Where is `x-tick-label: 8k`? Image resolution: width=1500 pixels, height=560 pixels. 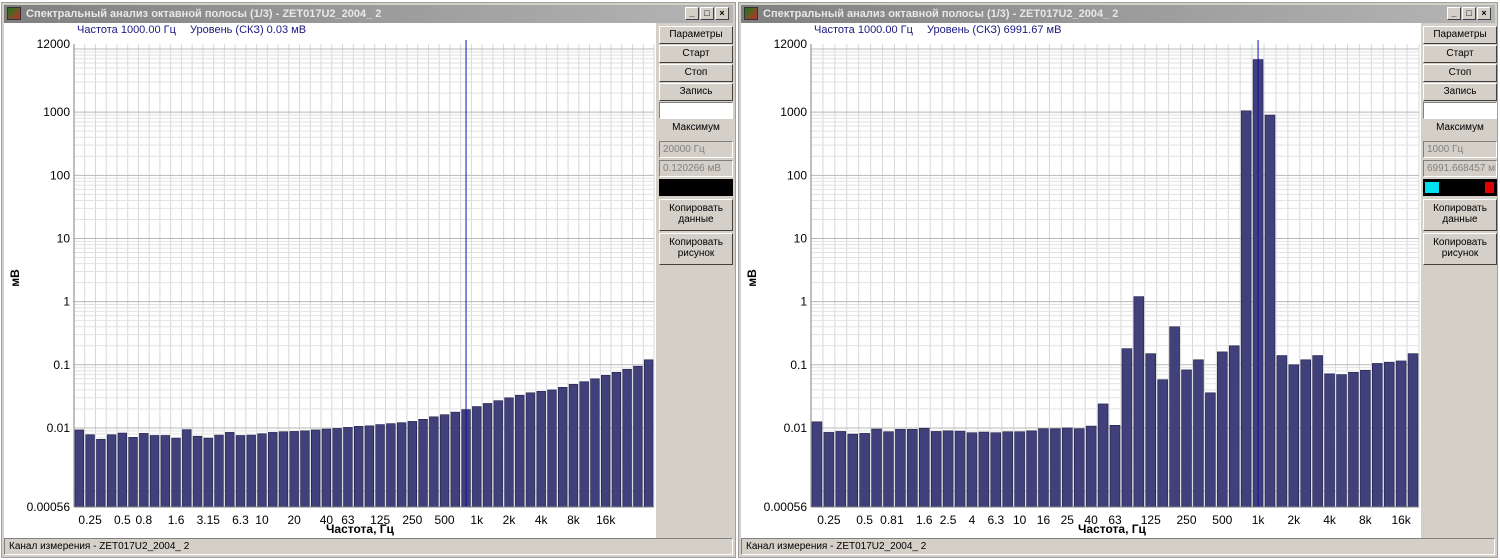 x-tick-label: 8k is located at coordinates (1366, 520).